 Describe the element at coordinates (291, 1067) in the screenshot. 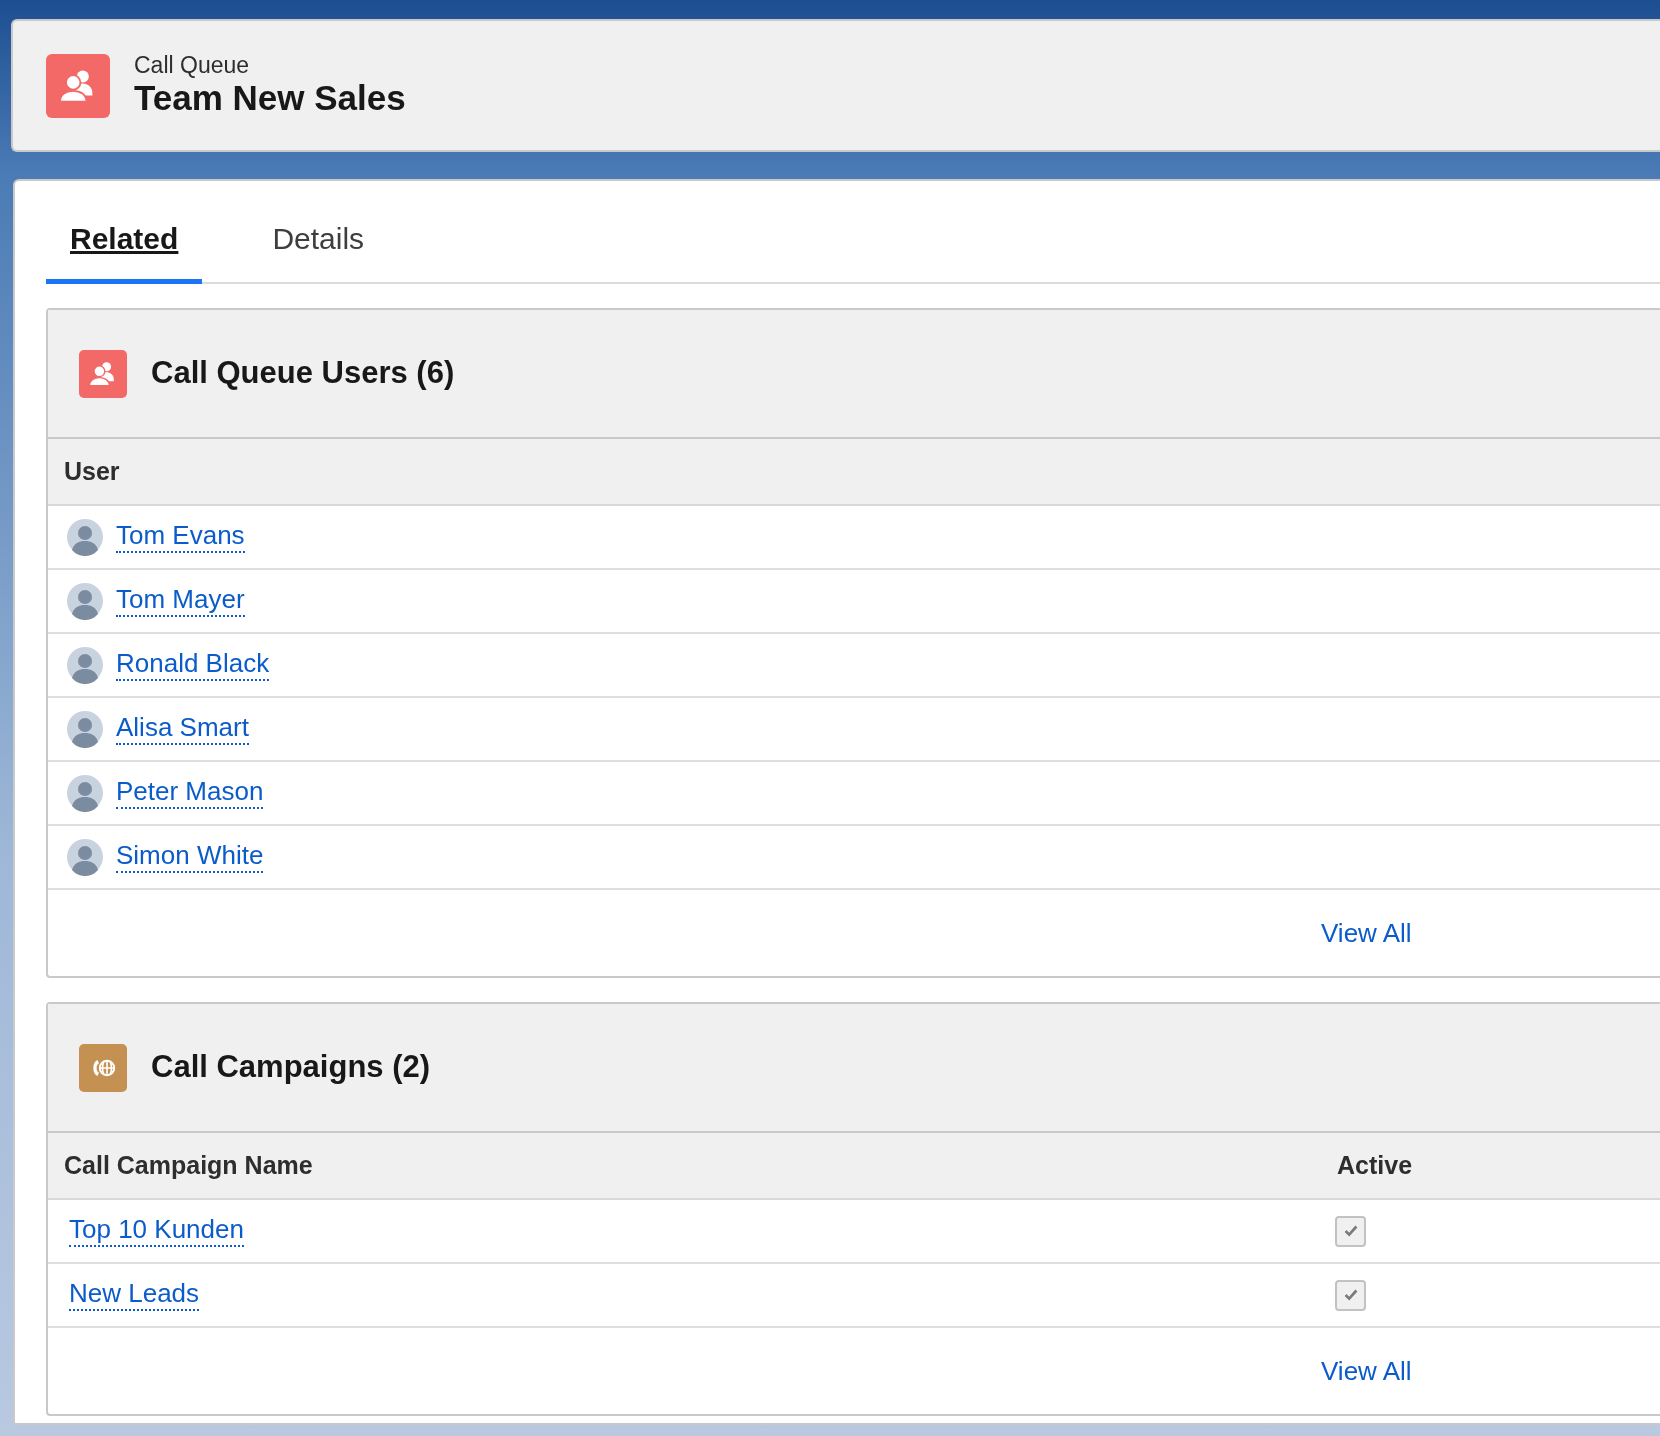

I see `related-list-title: Call Campaigns (2)` at that location.